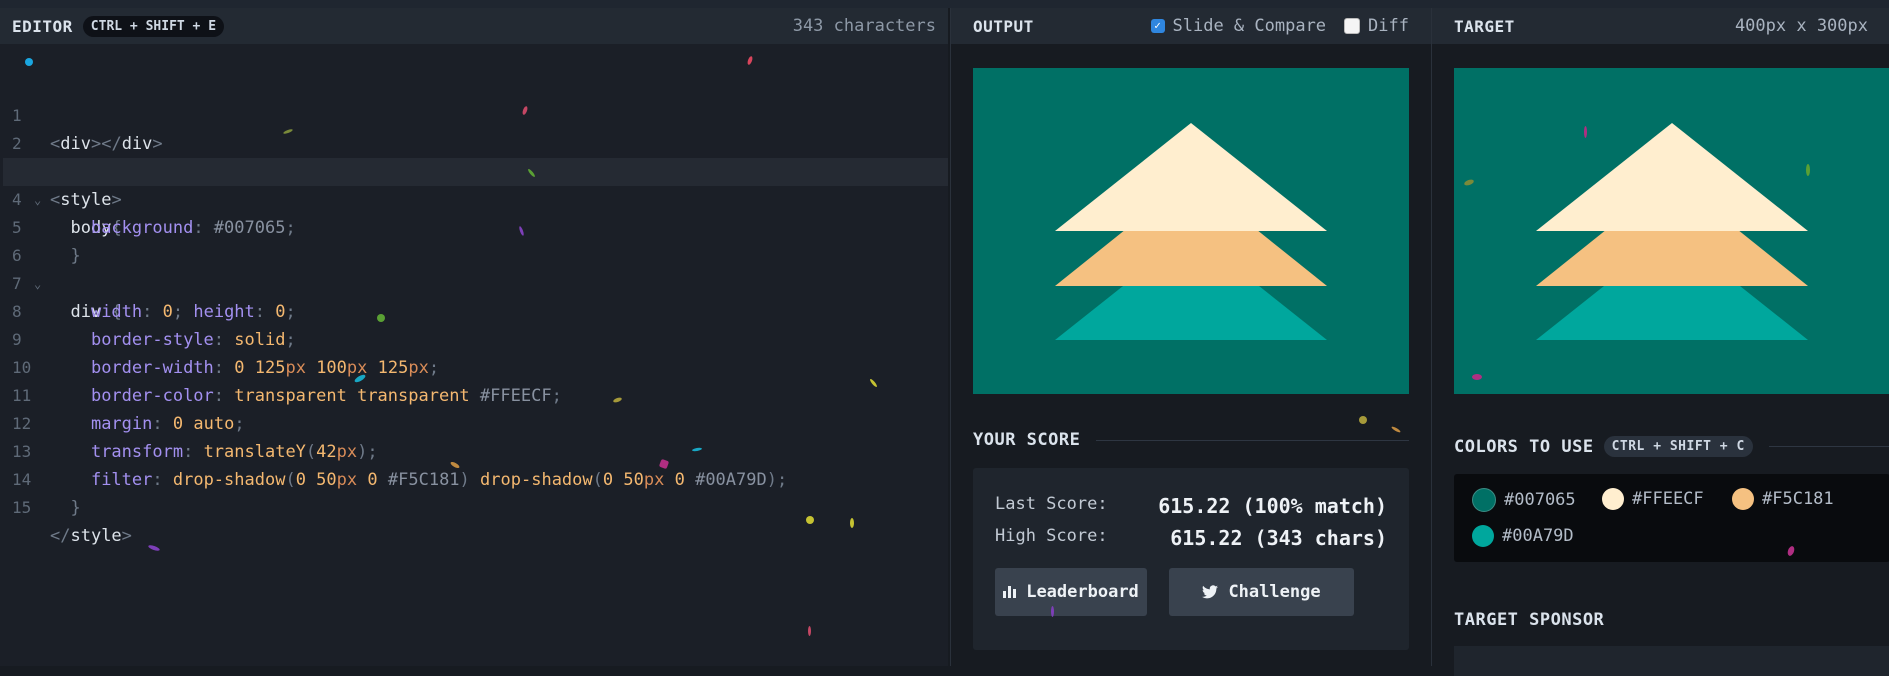 The width and height of the screenshot is (1889, 676). What do you see at coordinates (1671, 518) in the screenshot?
I see `color-palette: #007065 #FFEECF #F5C181 #00A79D` at bounding box center [1671, 518].